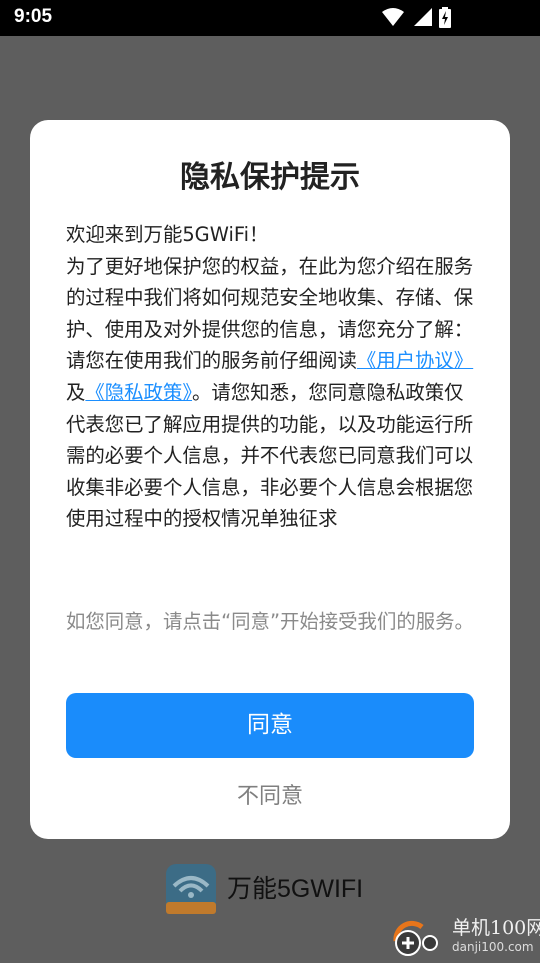 This screenshot has width=540, height=963. I want to click on cellular-signal-icon, so click(422, 19).